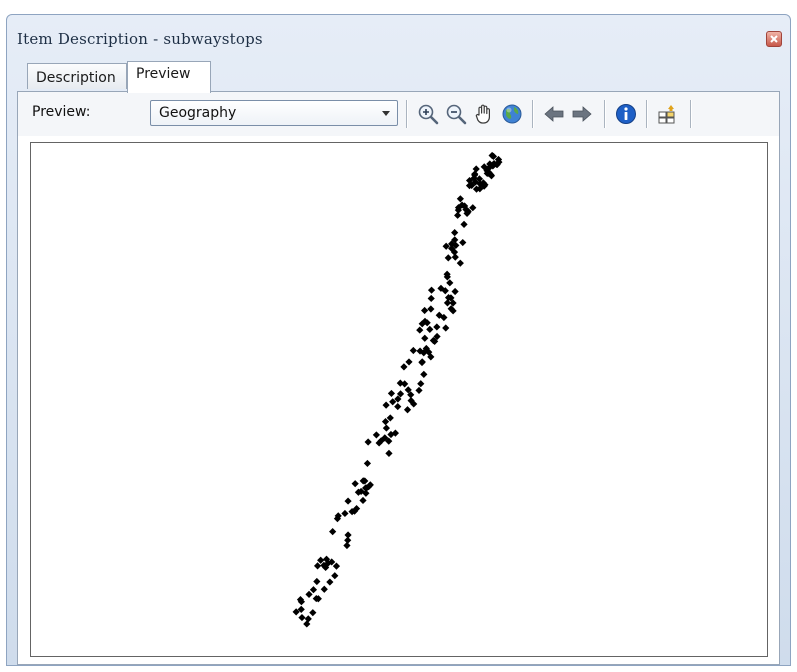 This screenshot has width=797, height=672. Describe the element at coordinates (398, 35) in the screenshot. I see `title-bar: Item Description - subwaystops` at that location.